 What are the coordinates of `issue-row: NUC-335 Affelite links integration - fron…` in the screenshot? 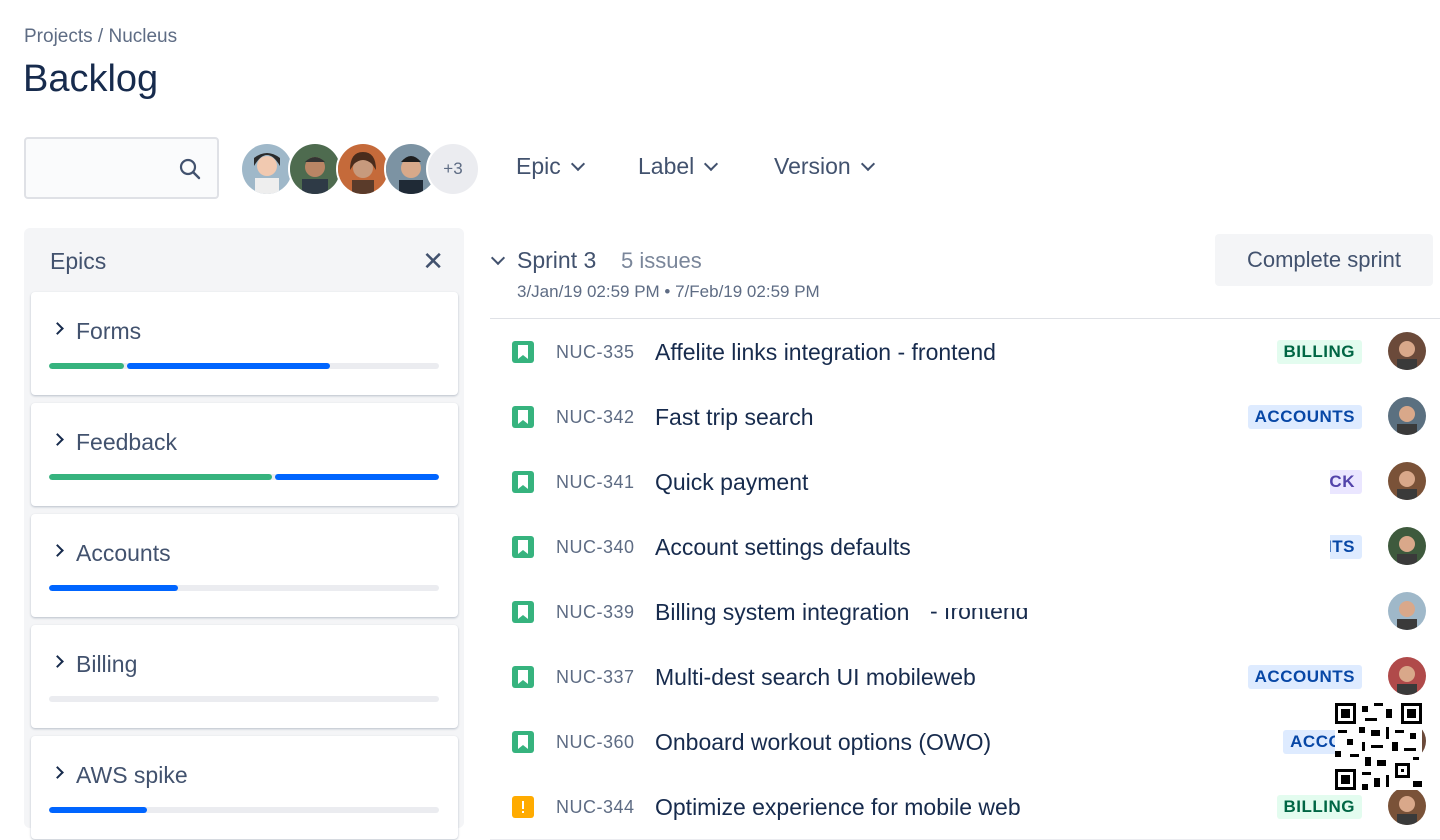 It's located at (965, 352).